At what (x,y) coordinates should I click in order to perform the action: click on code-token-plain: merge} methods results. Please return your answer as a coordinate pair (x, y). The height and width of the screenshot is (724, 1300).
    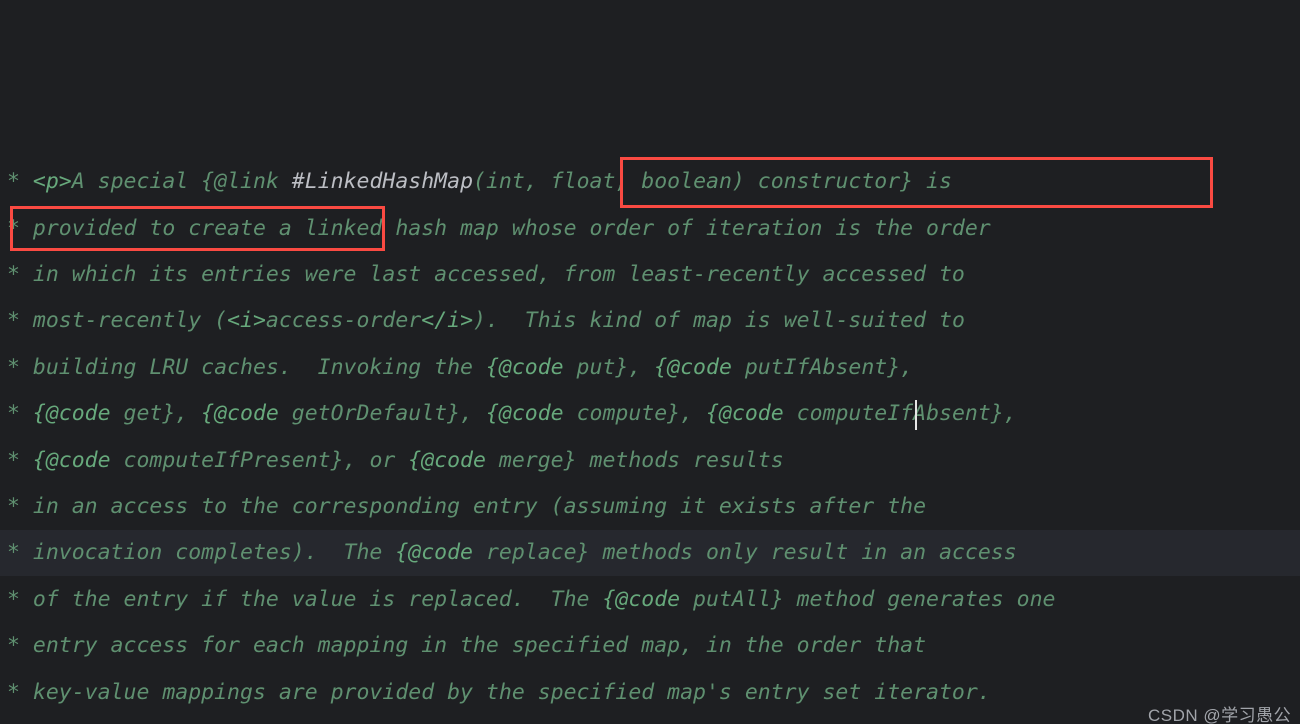
    Looking at the image, I should click on (634, 460).